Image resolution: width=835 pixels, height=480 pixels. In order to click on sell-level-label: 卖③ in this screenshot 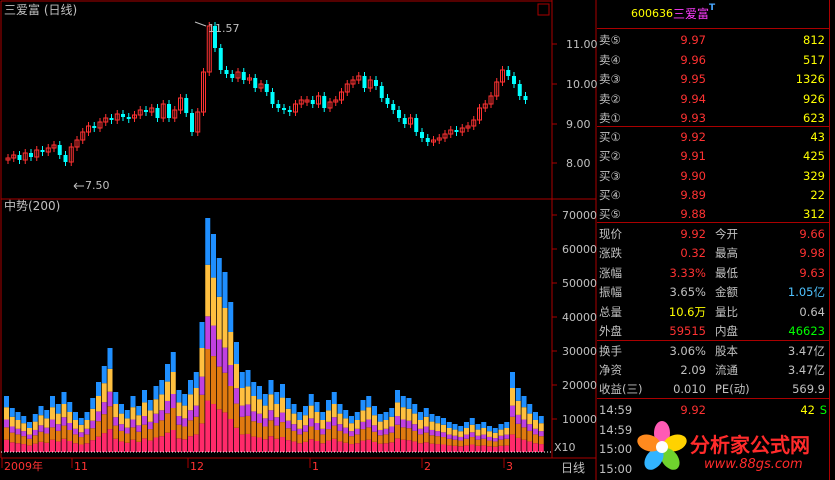, I will do `click(610, 79)`.